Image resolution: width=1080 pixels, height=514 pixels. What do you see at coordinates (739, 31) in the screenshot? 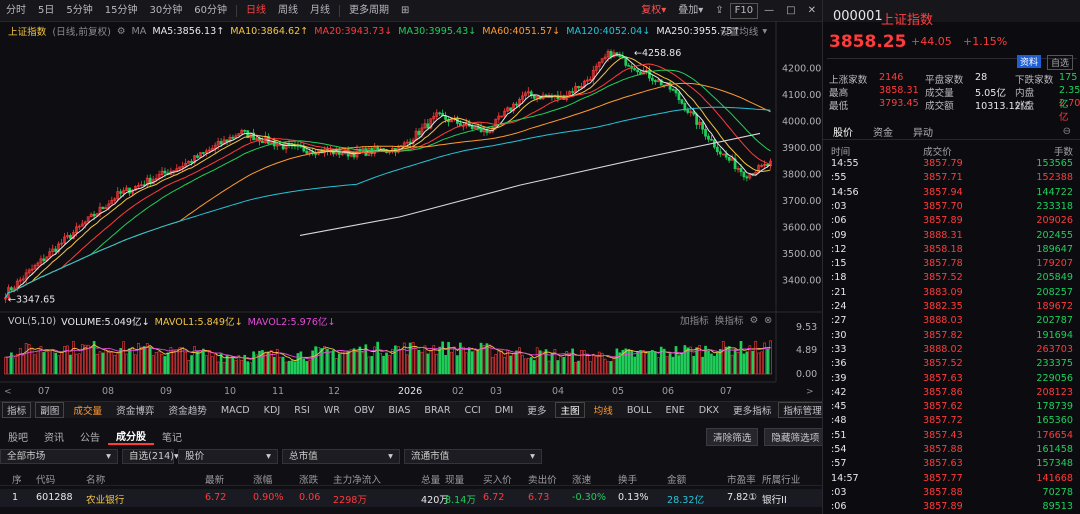
I see `ma-settings-label: 设置均线` at bounding box center [739, 31].